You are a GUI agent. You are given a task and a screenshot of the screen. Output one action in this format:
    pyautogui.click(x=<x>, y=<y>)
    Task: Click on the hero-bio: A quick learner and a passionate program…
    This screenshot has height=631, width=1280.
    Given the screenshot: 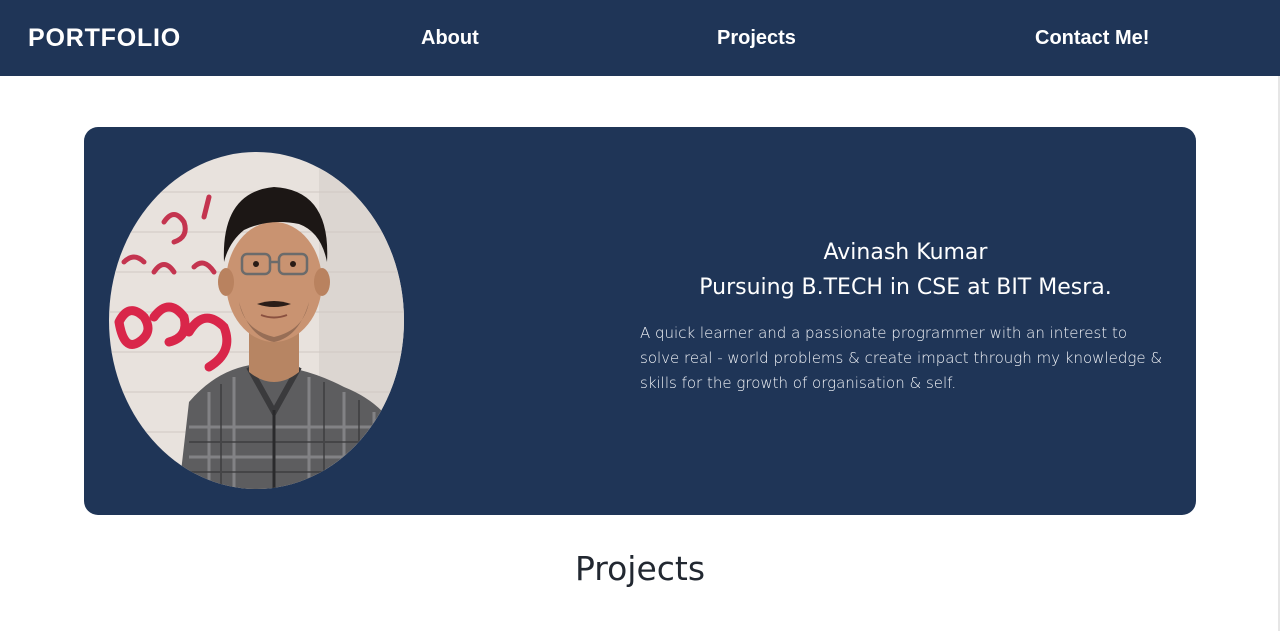 What is the action you would take?
    pyautogui.click(x=901, y=358)
    